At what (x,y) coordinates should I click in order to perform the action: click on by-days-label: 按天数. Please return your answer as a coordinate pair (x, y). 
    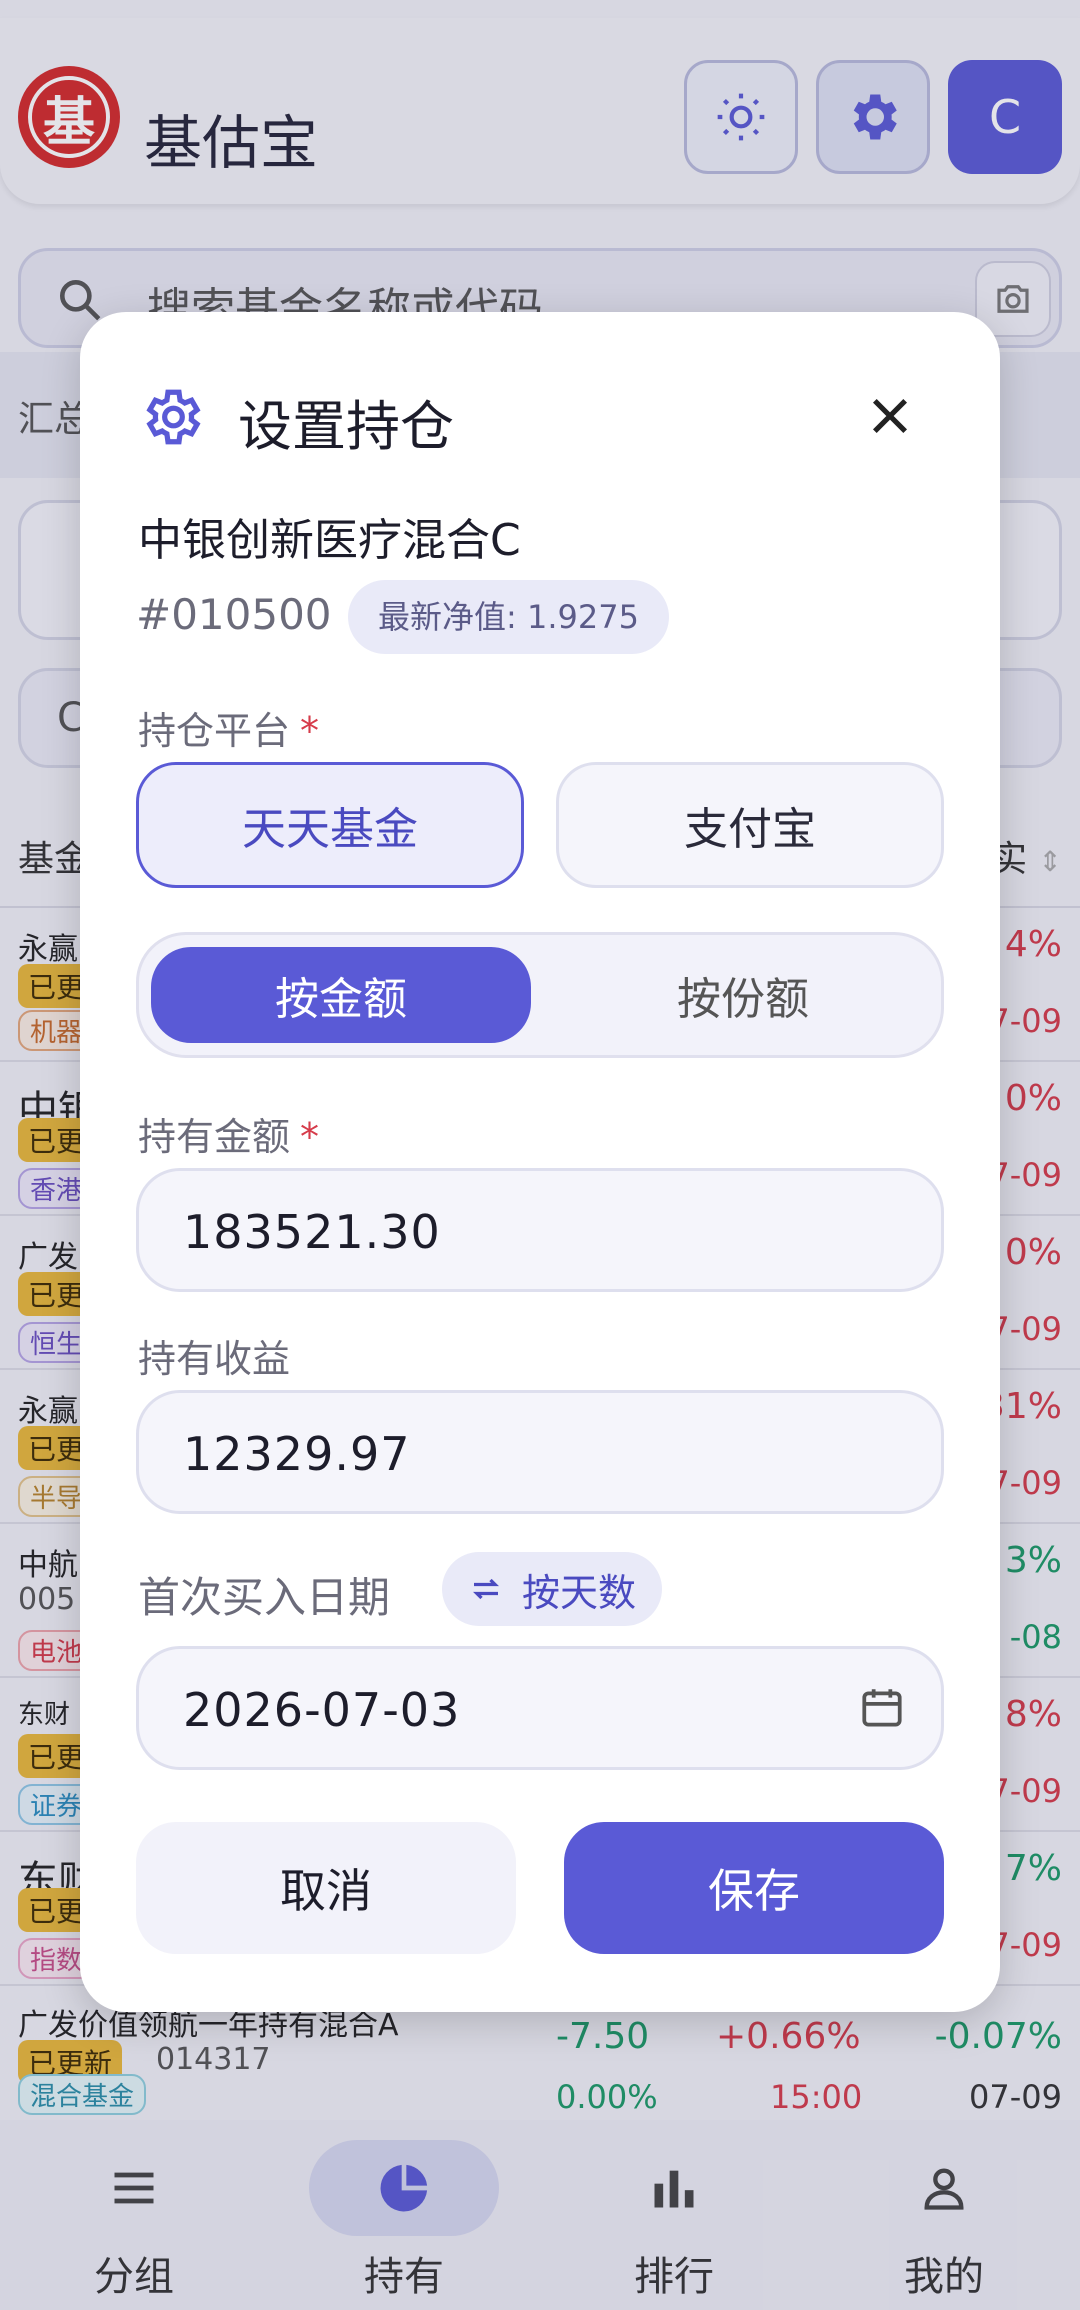
    Looking at the image, I should click on (579, 1592).